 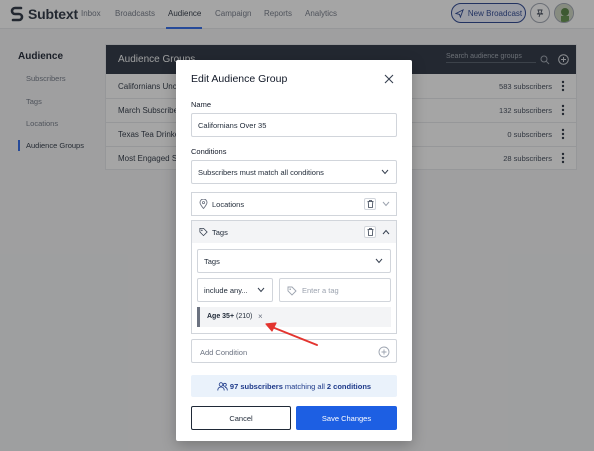 I want to click on conditions-label: Conditions, so click(x=209, y=151).